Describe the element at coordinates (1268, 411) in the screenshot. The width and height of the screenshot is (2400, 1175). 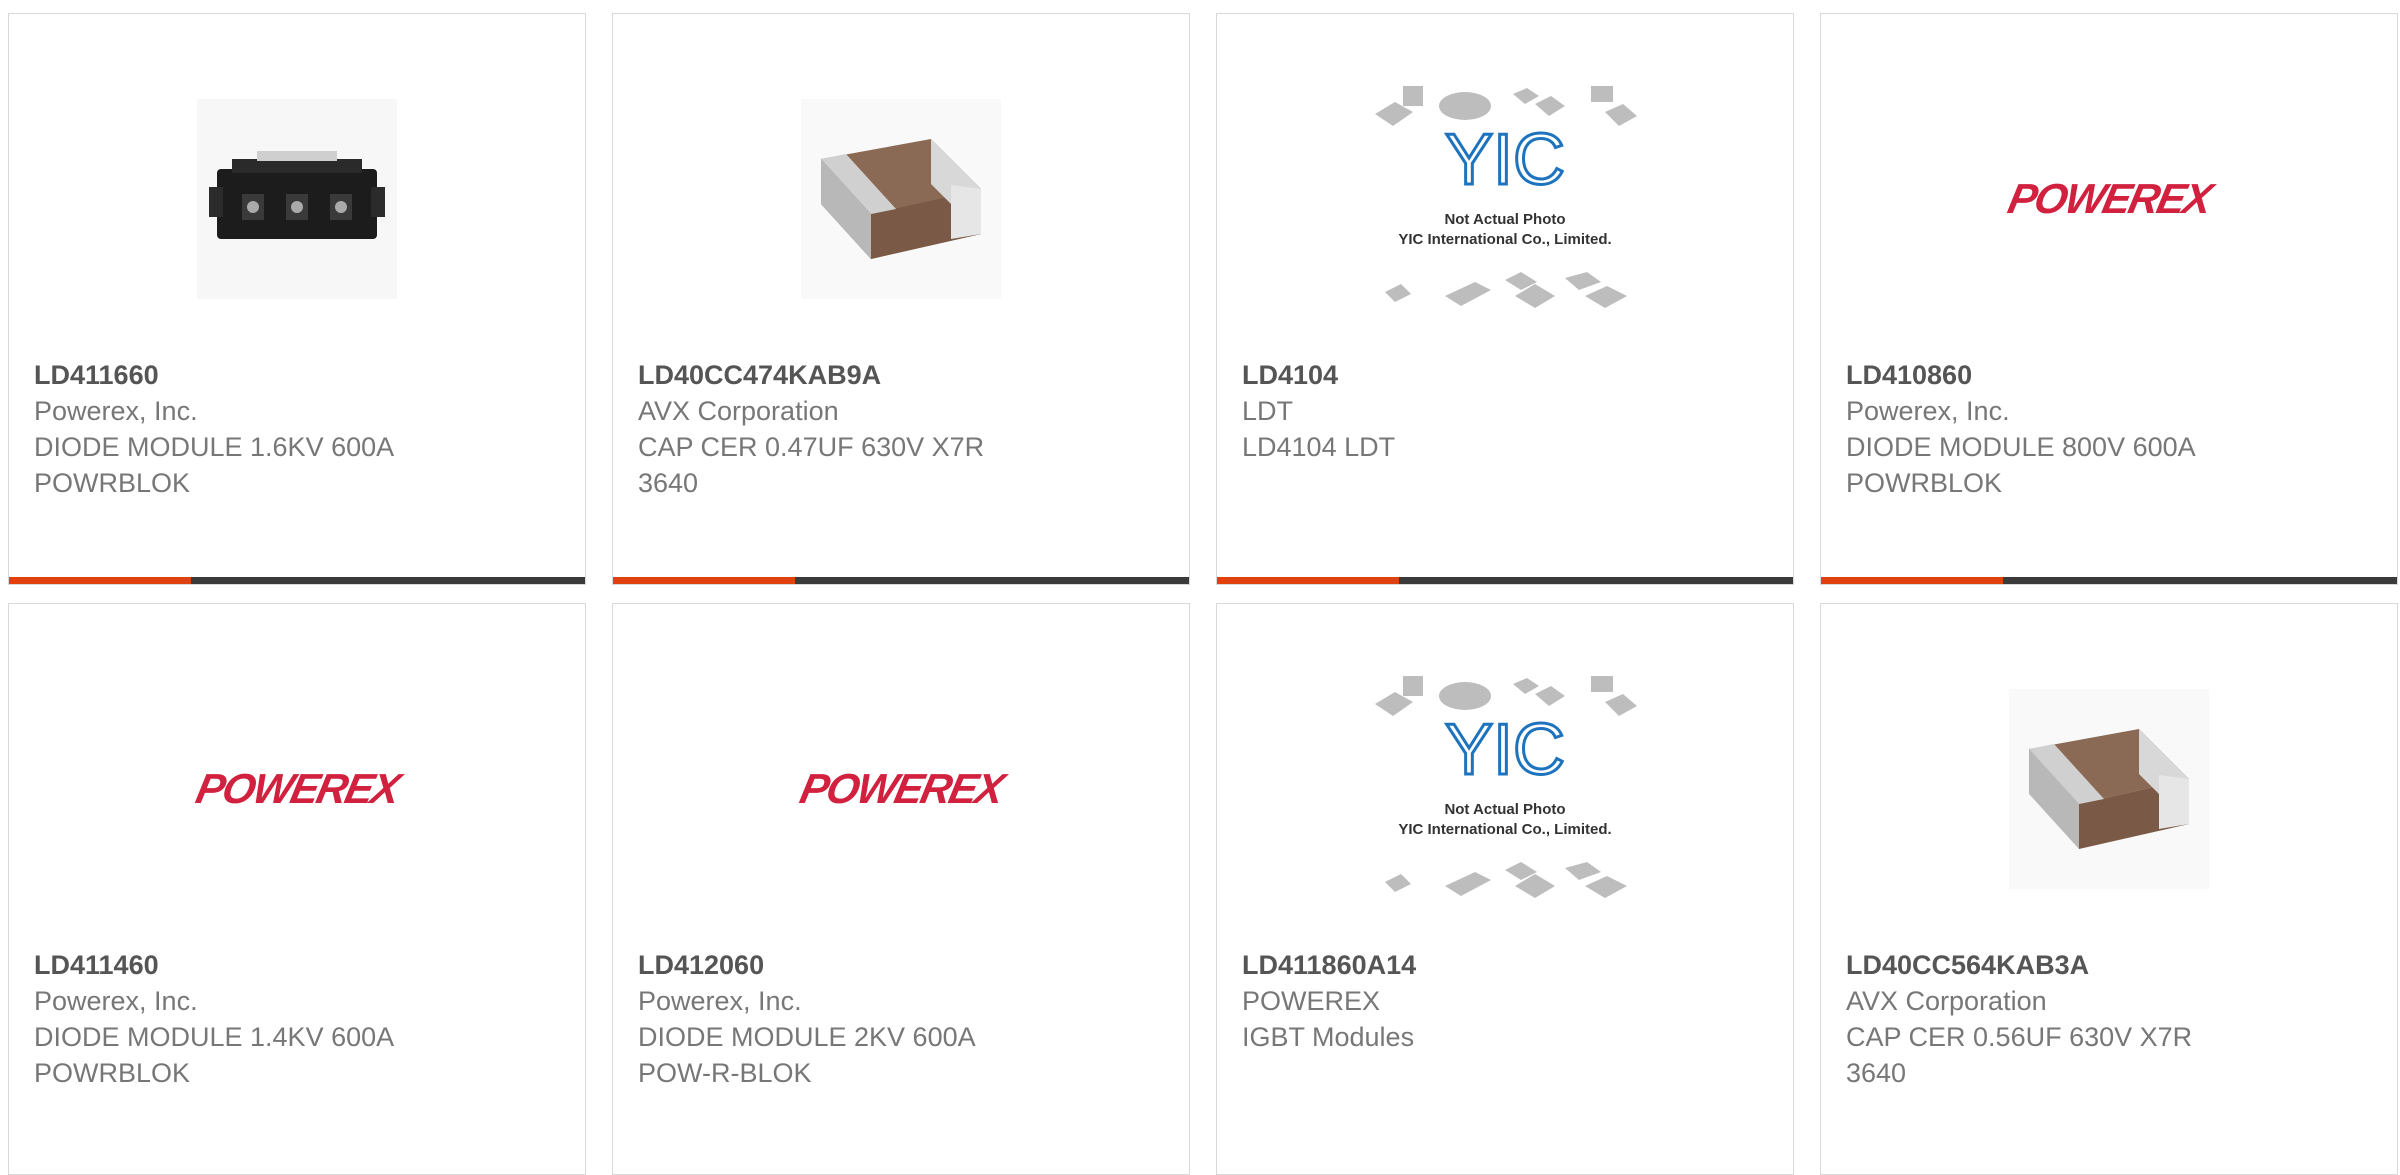
I see `manufacturer: LDT` at that location.